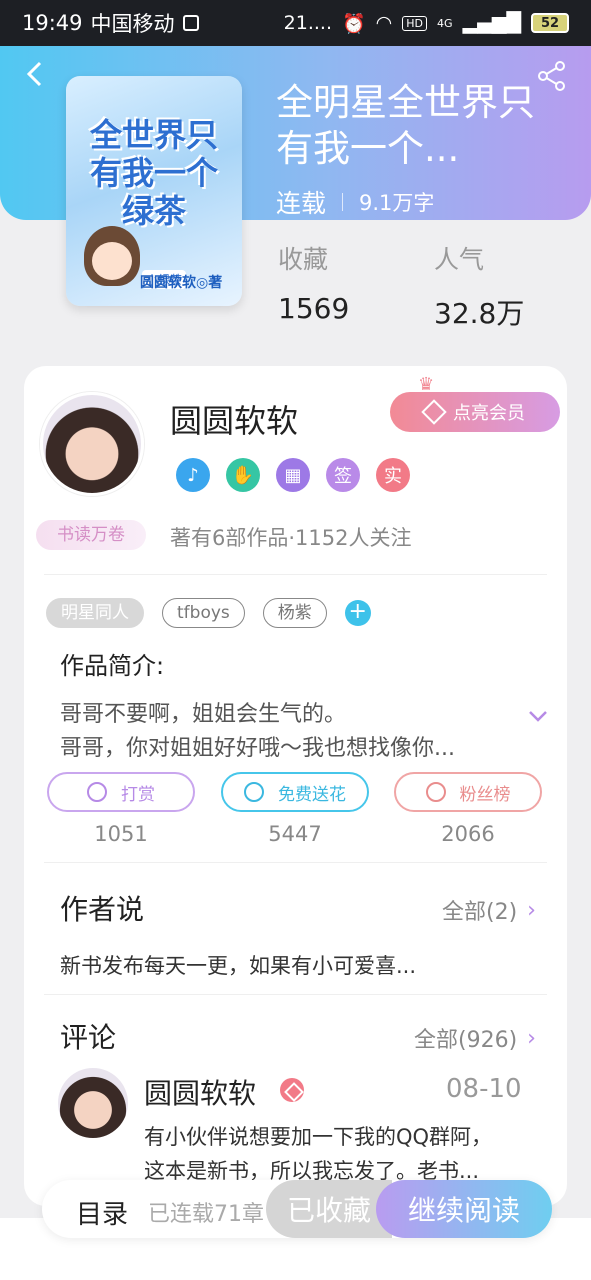  What do you see at coordinates (550, 23) in the screenshot?
I see `battery-icon: 52` at bounding box center [550, 23].